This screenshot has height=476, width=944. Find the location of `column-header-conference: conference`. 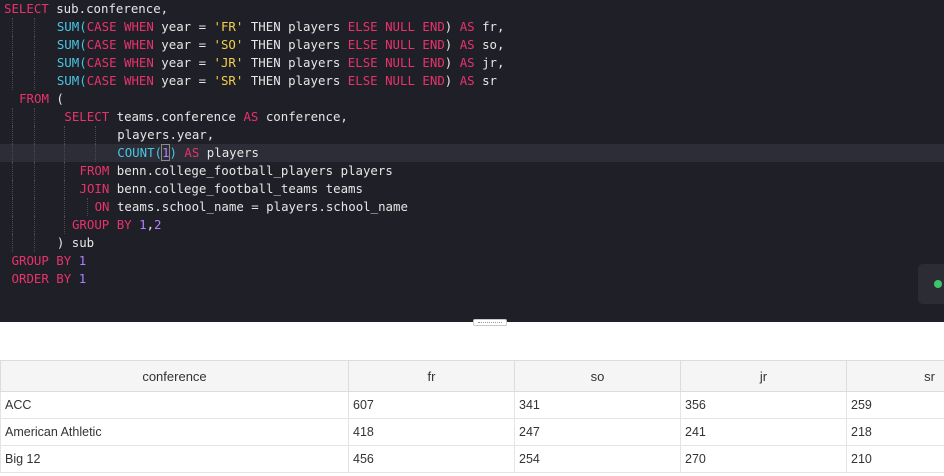

column-header-conference: conference is located at coordinates (174, 376).